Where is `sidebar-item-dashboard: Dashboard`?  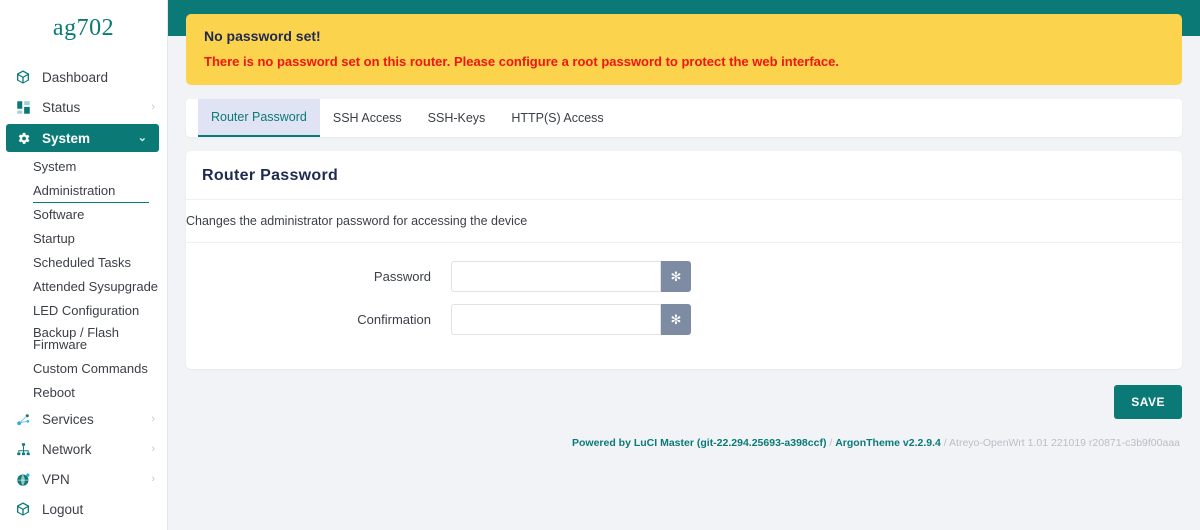 sidebar-item-dashboard: Dashboard is located at coordinates (83, 77).